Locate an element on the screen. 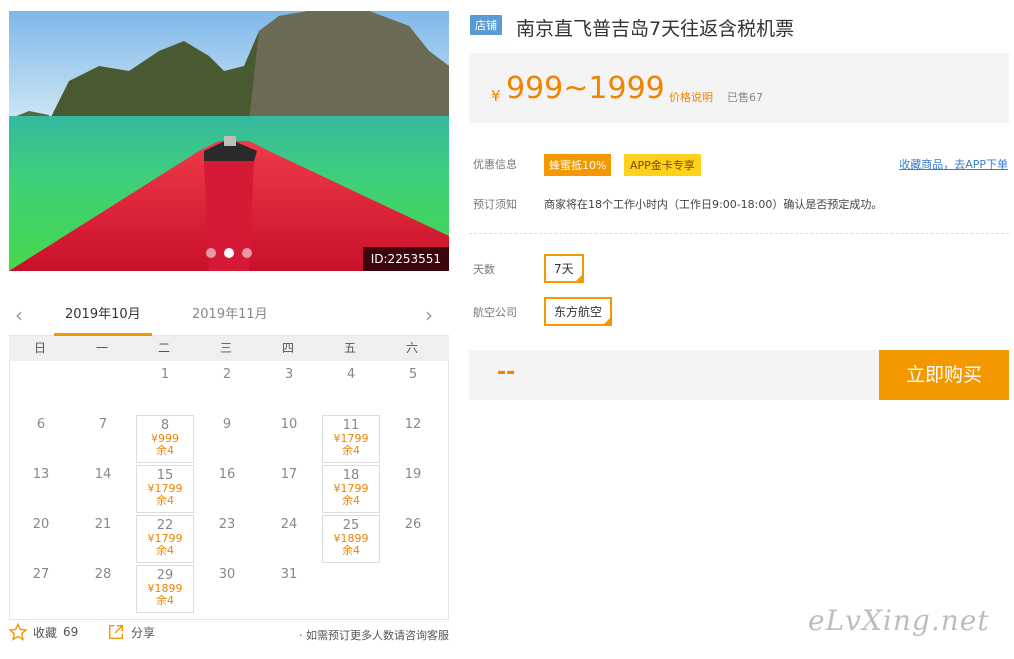 This screenshot has width=1014, height=659. sold-count: 已售67 is located at coordinates (745, 97).